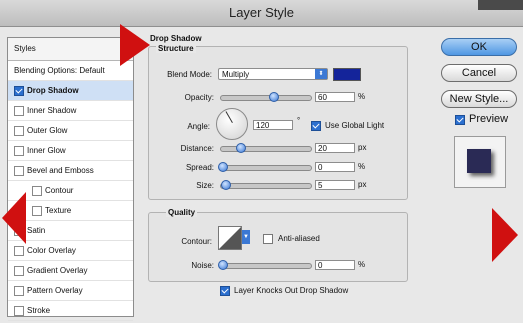 The width and height of the screenshot is (523, 323). I want to click on style-item-label: Drop Shadow, so click(53, 90).